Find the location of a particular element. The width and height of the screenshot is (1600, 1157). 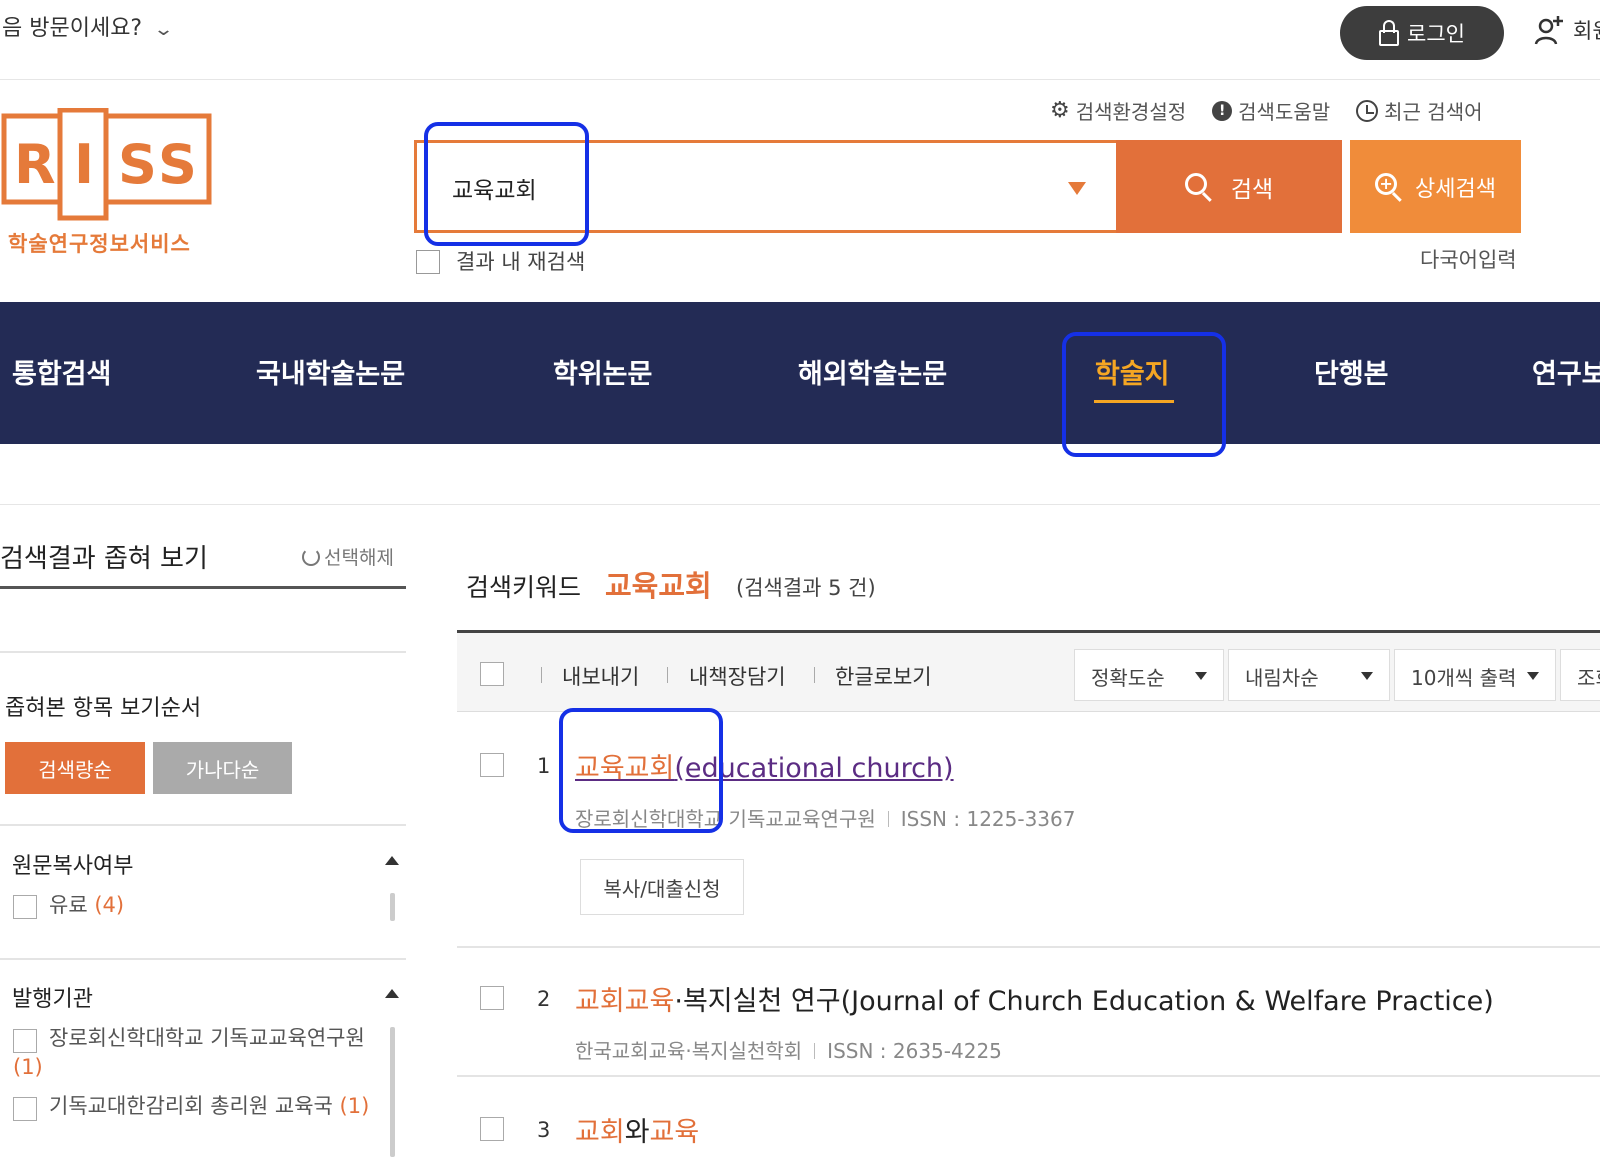

tab-domestic-papers: 국내학술논문 is located at coordinates (330, 371).